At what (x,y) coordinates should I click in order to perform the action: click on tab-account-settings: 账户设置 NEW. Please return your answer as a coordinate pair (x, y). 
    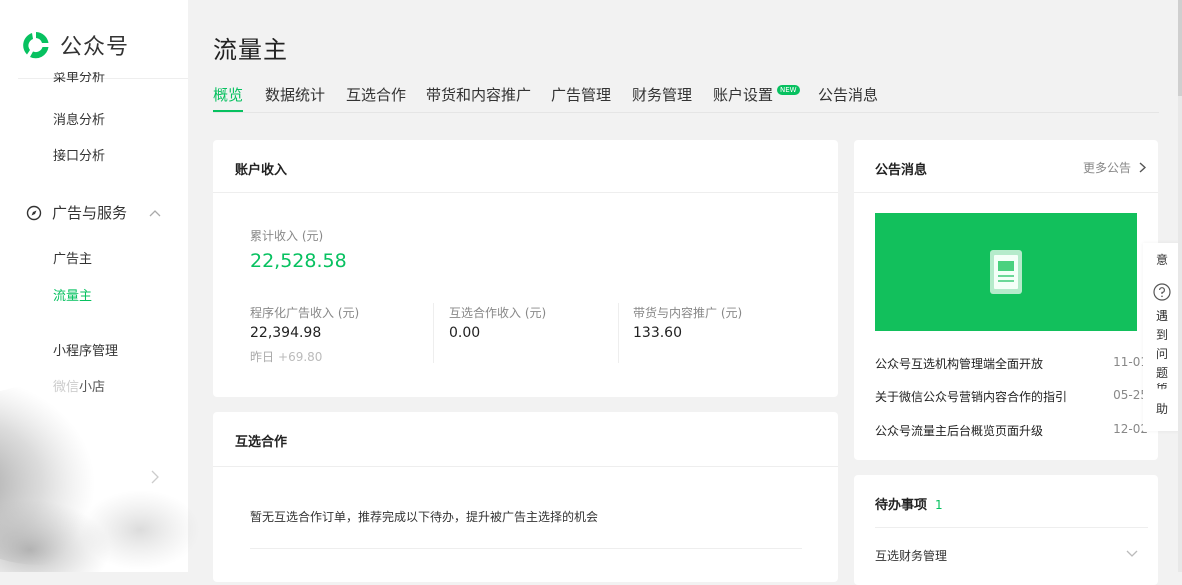
    Looking at the image, I should click on (756, 94).